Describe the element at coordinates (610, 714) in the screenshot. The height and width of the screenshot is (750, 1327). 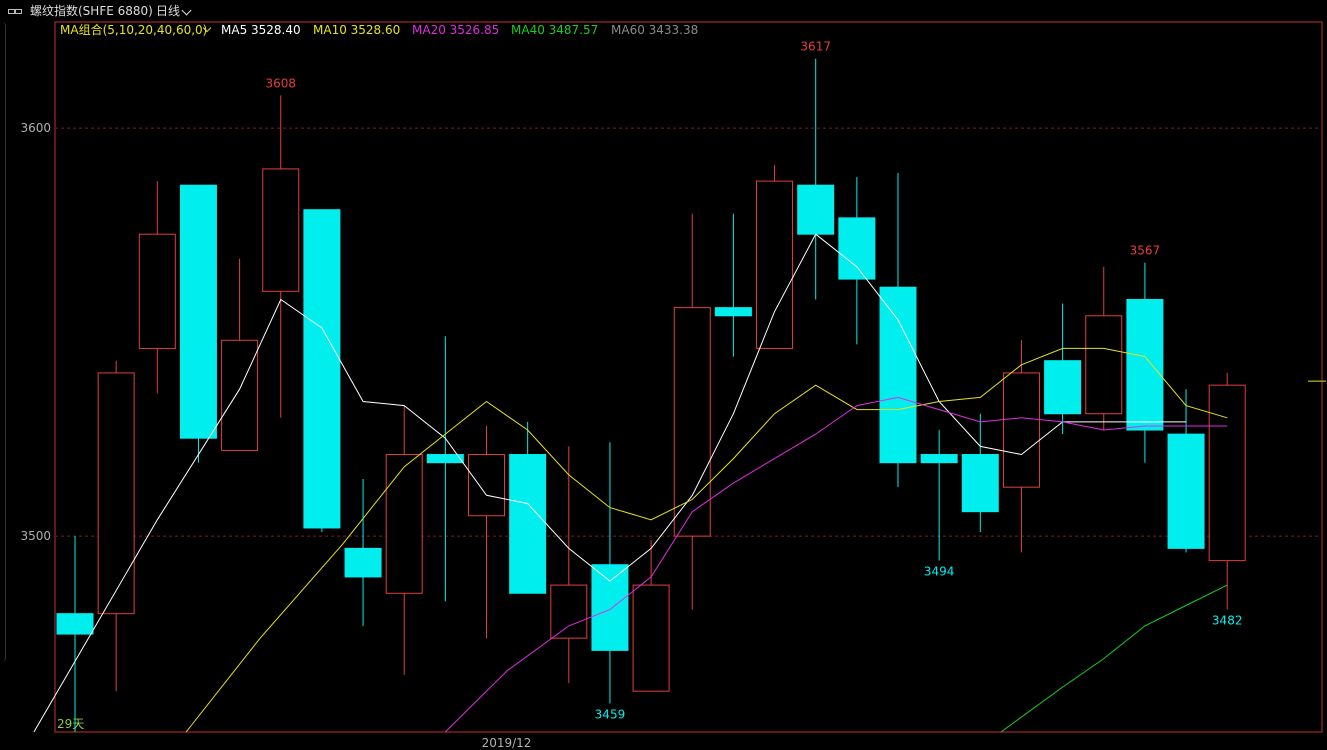
I see `low-price-label: 3459` at that location.